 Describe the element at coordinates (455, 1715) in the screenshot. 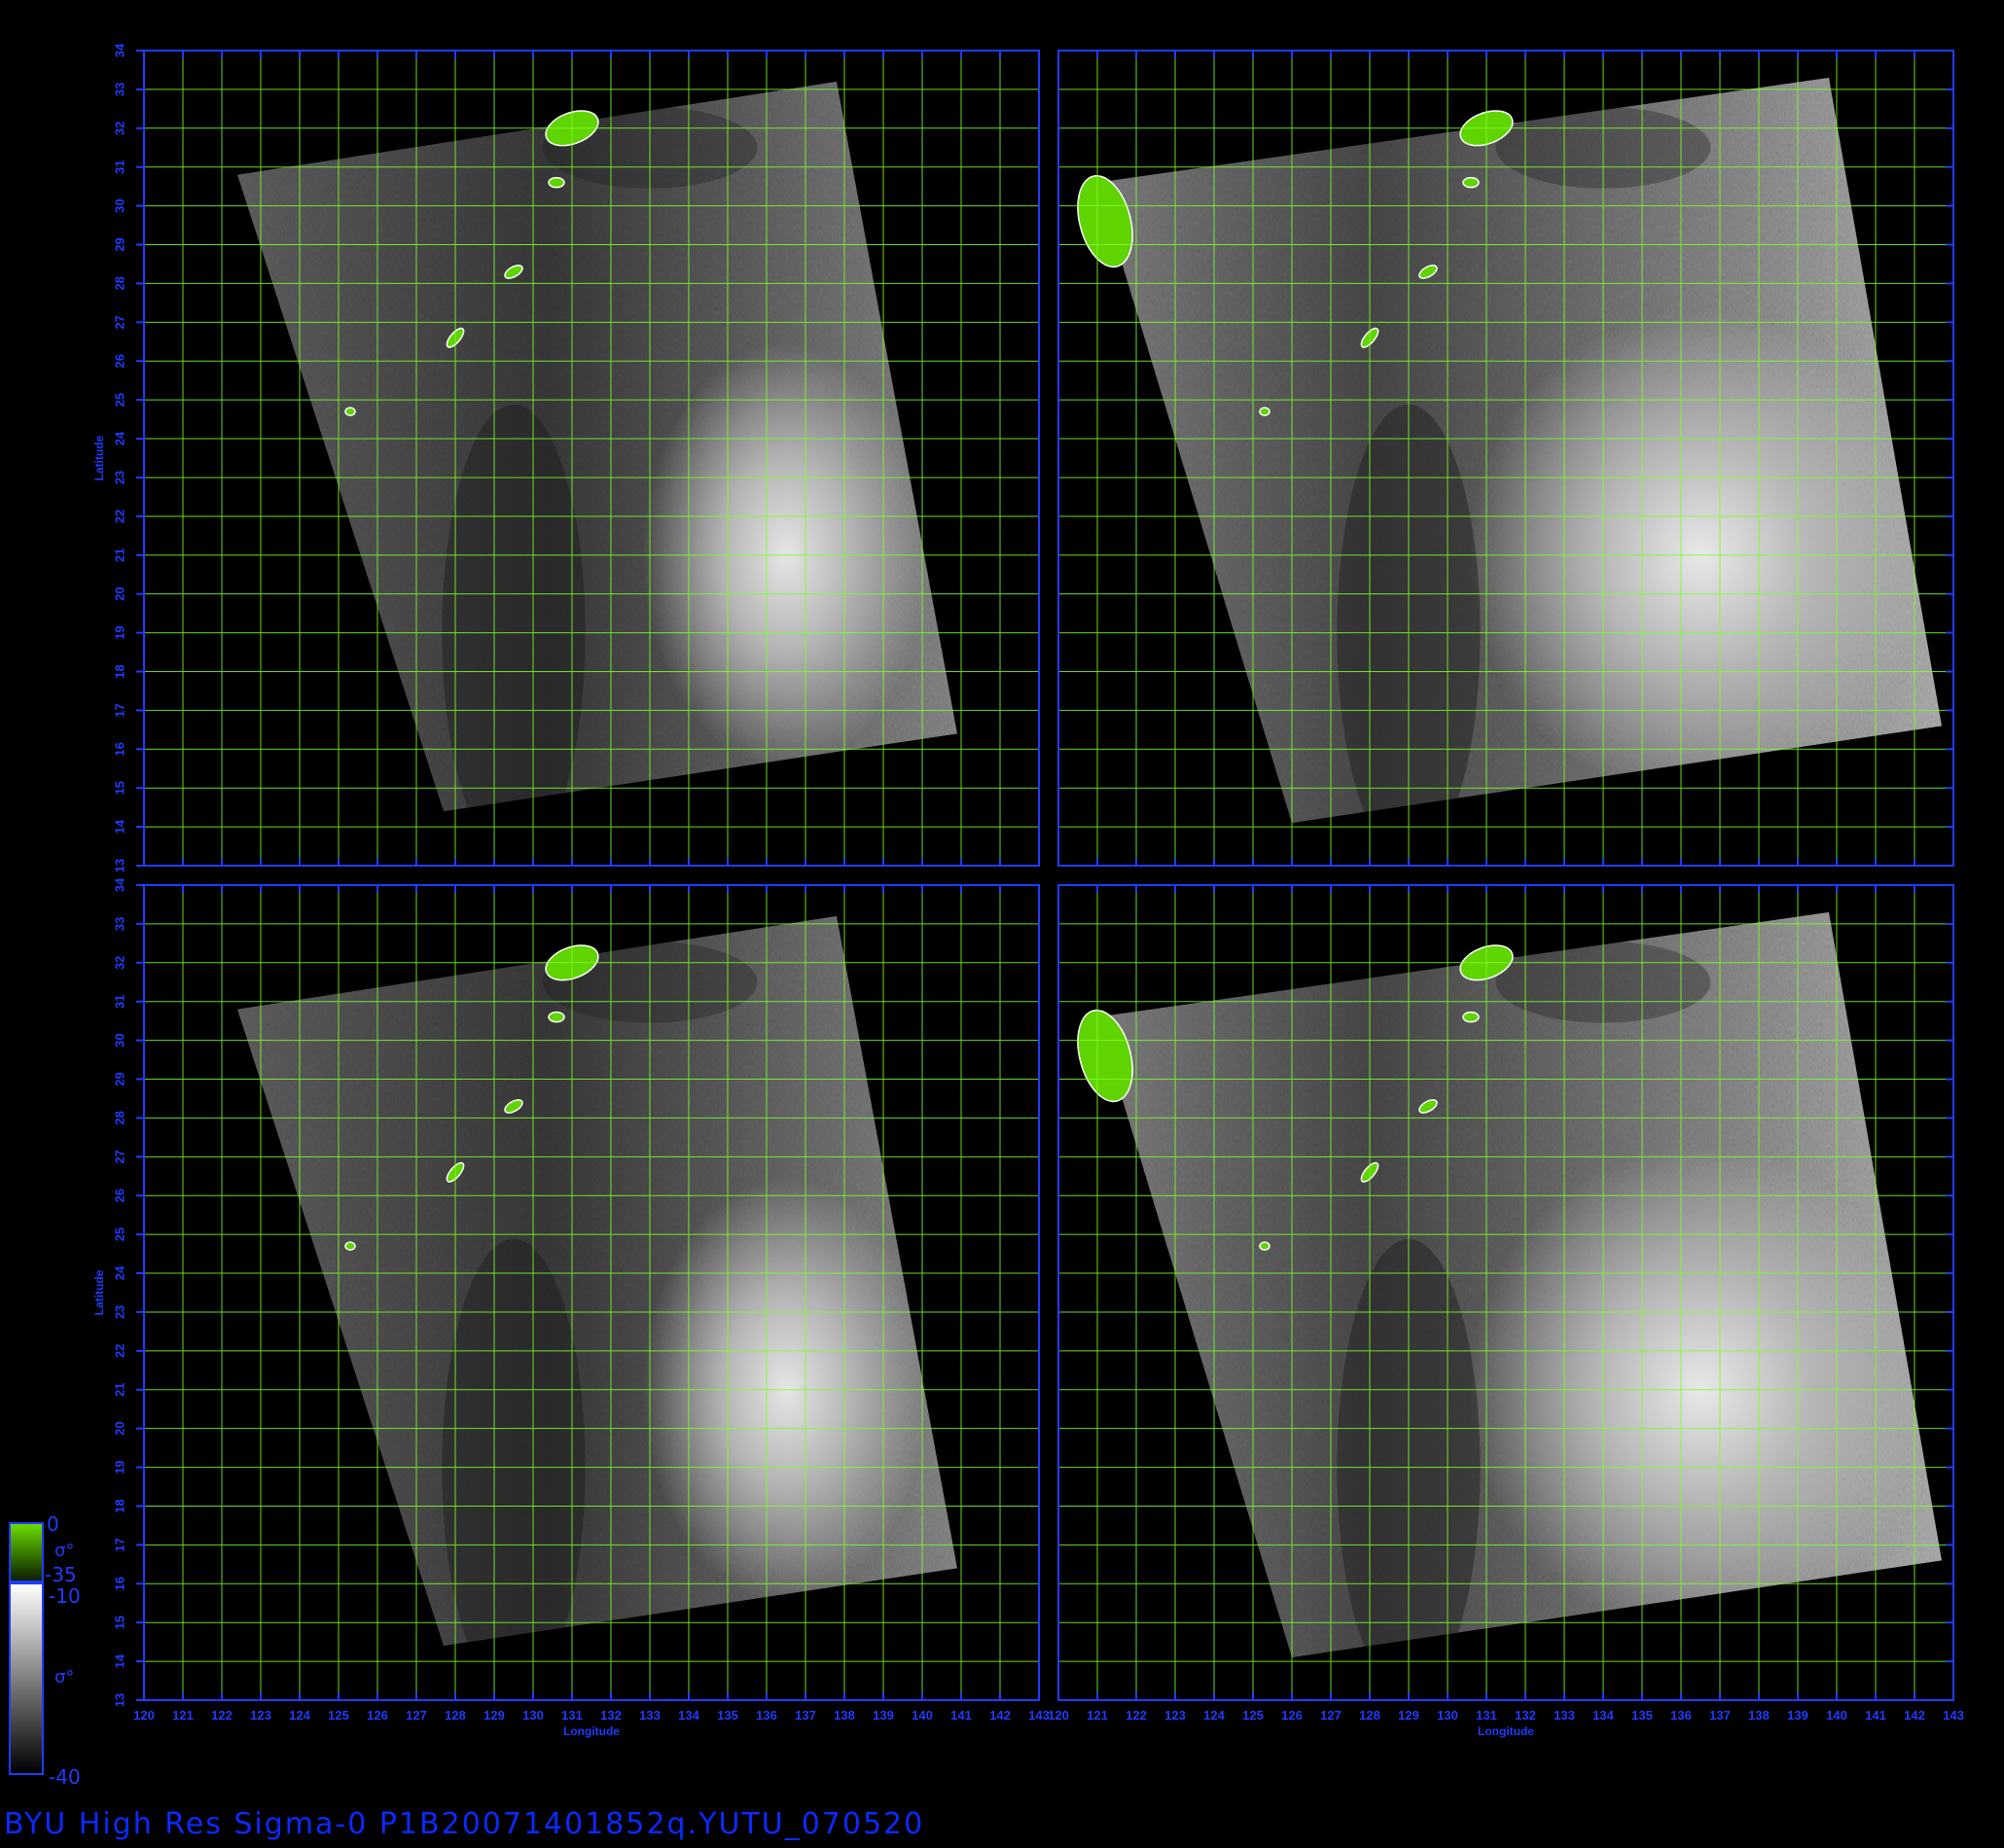

I see `lon-tick-label: 128` at that location.